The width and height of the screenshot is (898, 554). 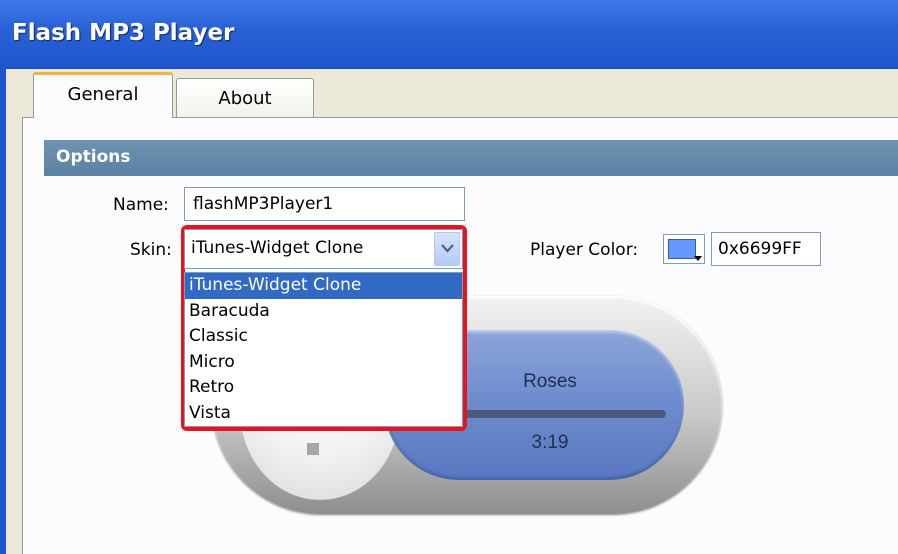 What do you see at coordinates (584, 250) in the screenshot?
I see `player-color-label: Player Color:` at bounding box center [584, 250].